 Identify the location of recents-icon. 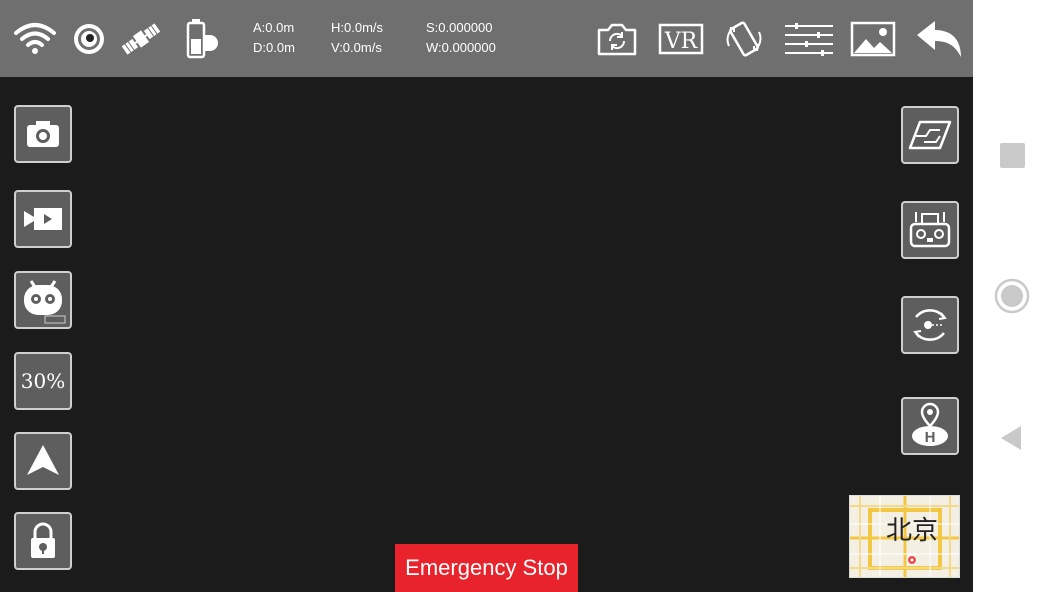
(1012, 155).